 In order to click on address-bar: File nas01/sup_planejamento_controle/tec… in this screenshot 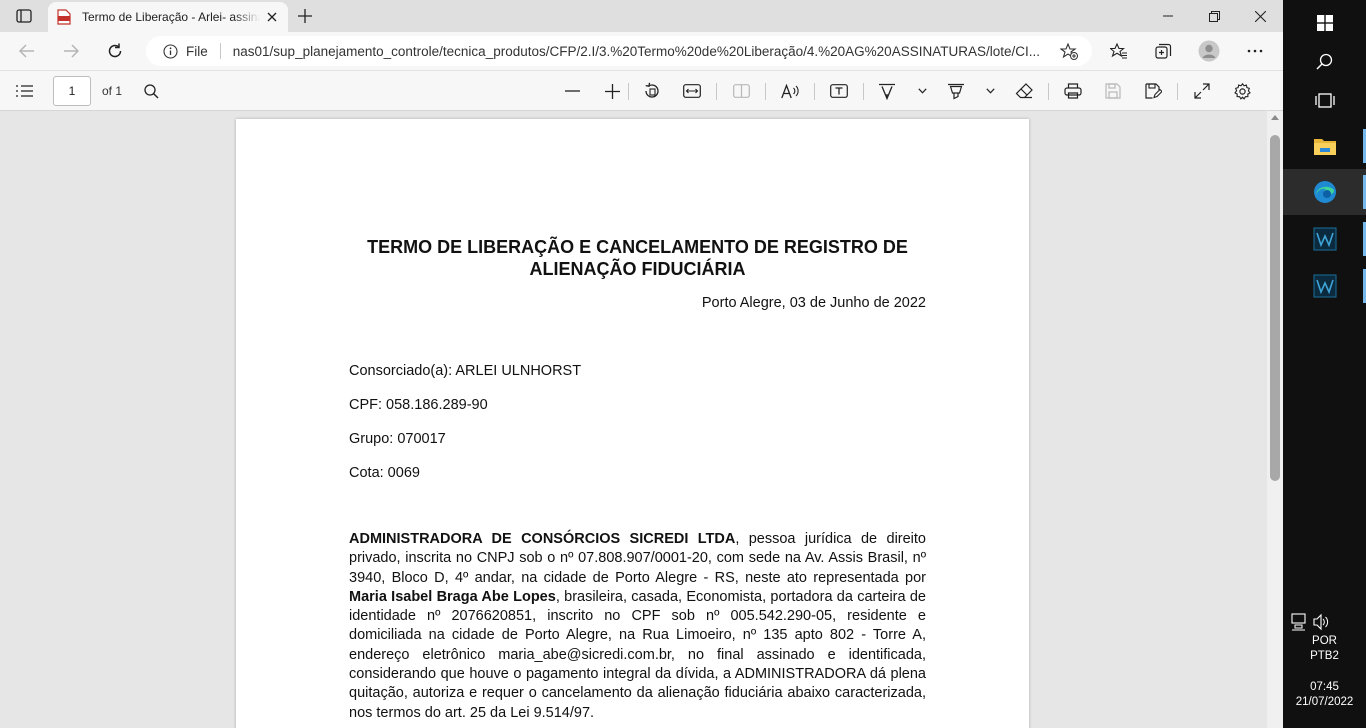, I will do `click(619, 51)`.